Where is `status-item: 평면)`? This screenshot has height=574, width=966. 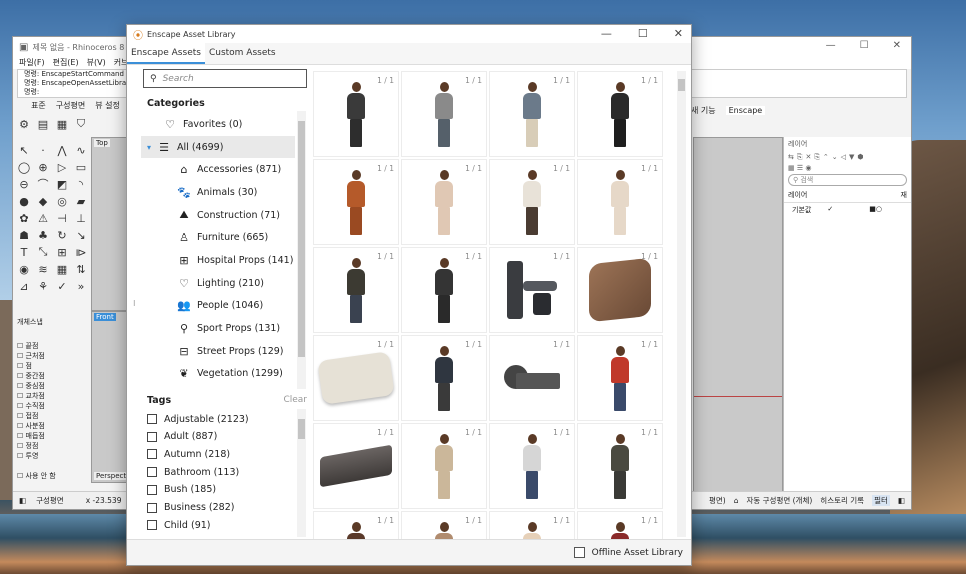 status-item: 평면) is located at coordinates (717, 500).